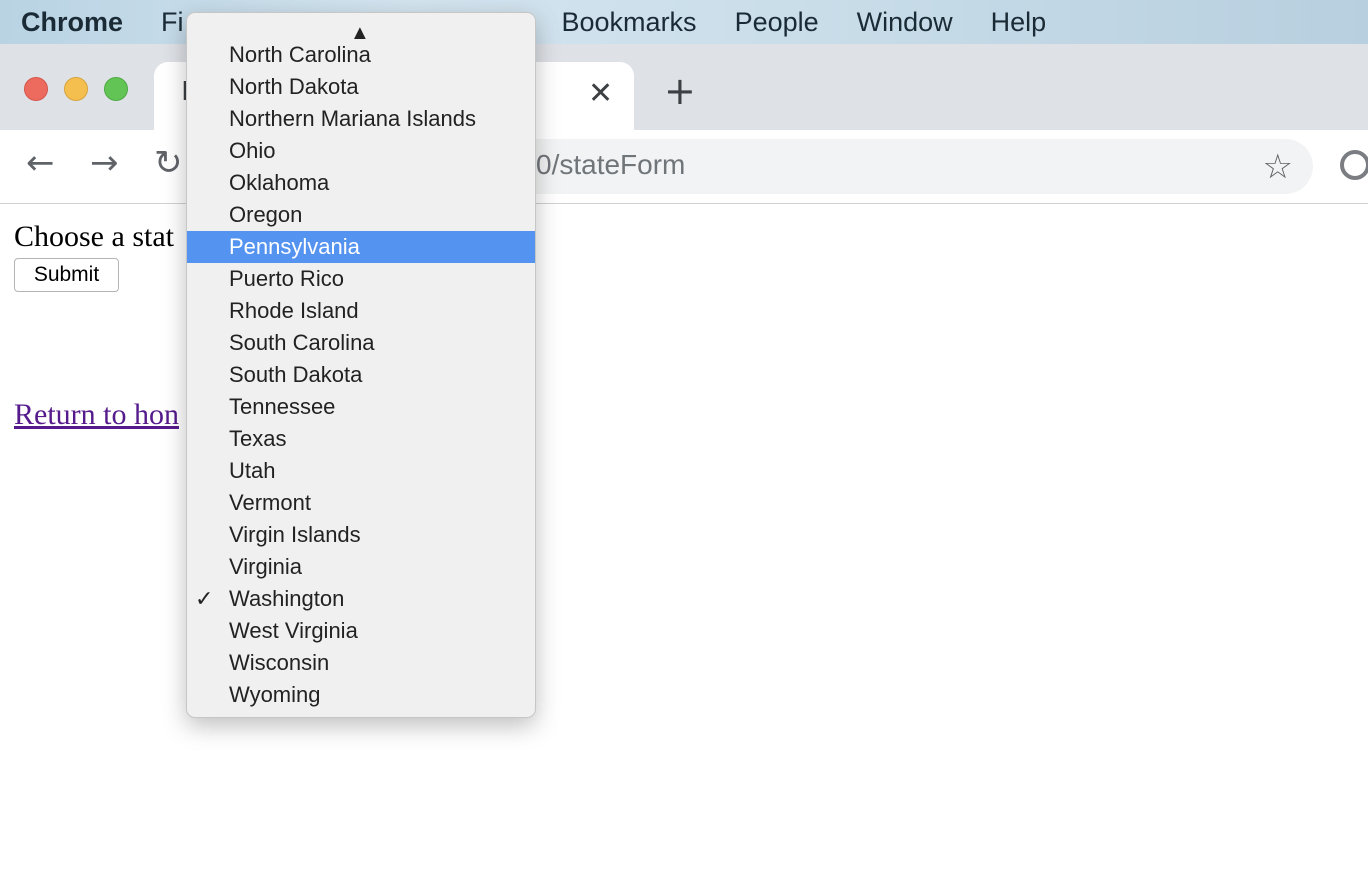 The image size is (1368, 886). Describe the element at coordinates (905, 22) in the screenshot. I see `menu-window: Window` at that location.